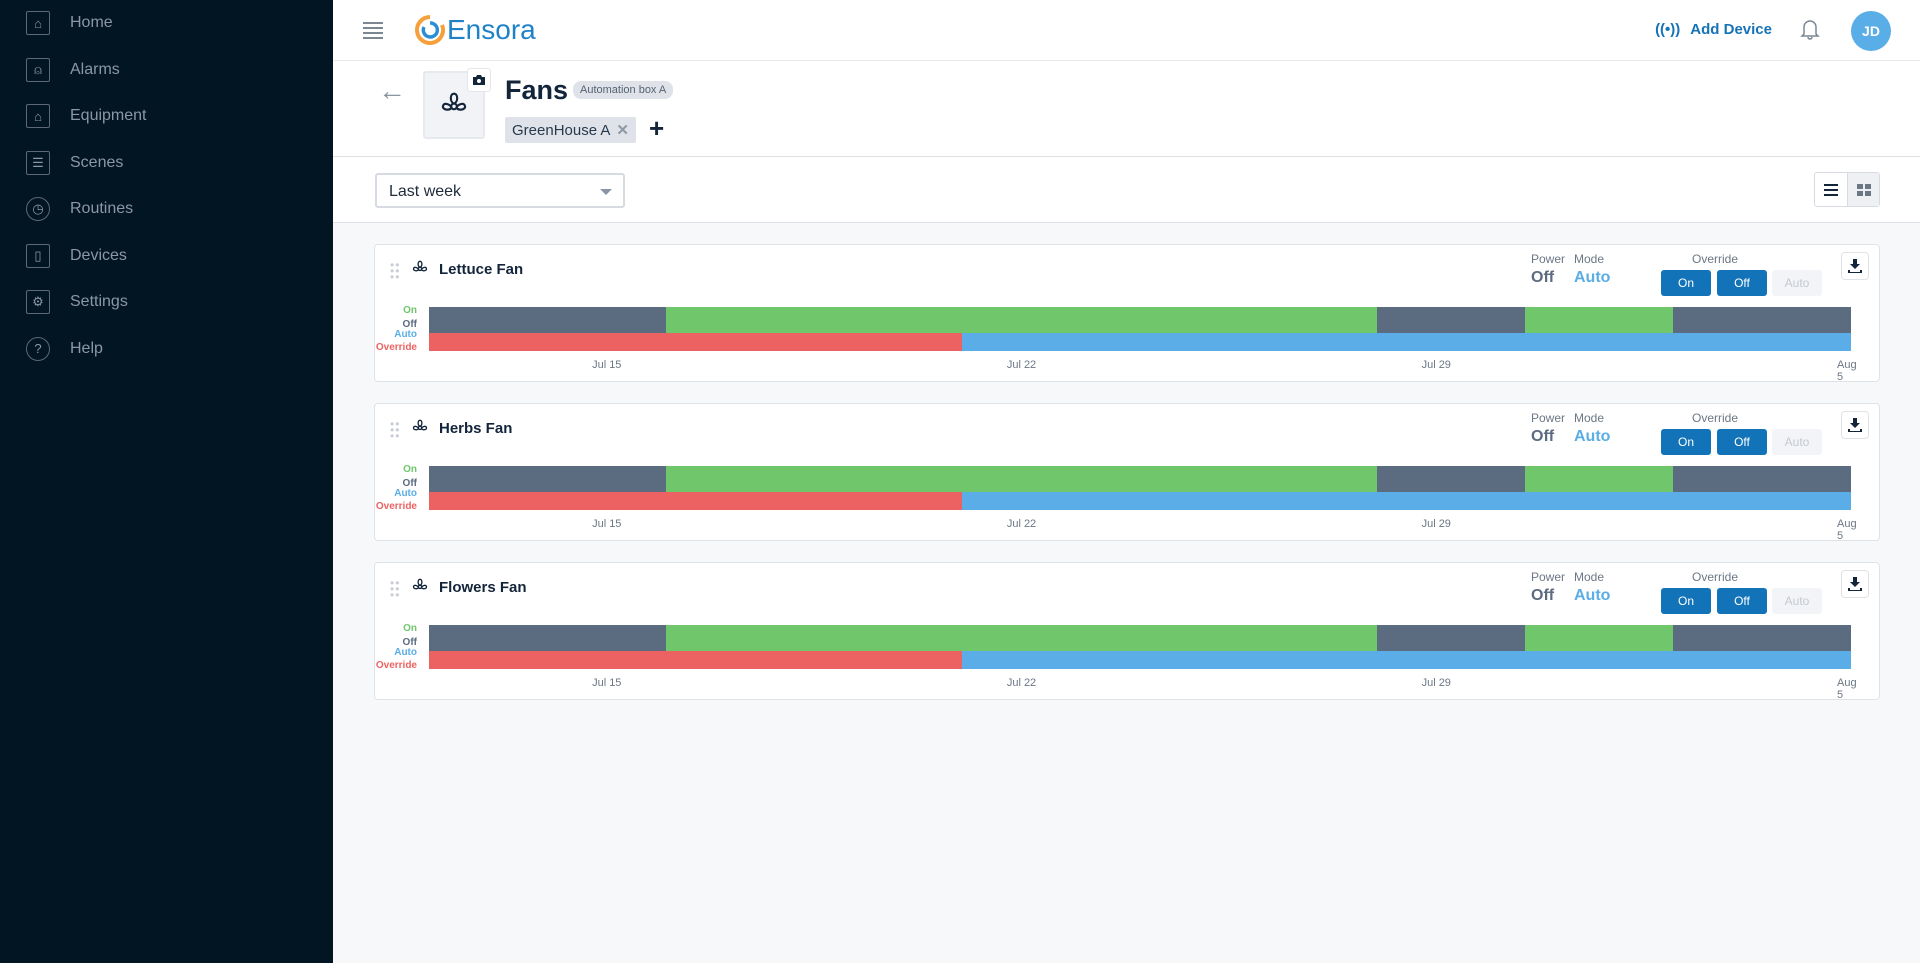 The width and height of the screenshot is (1920, 963). I want to click on page-header: ← Fans Automation box A GreenHouse A ✕ +, so click(1126, 109).